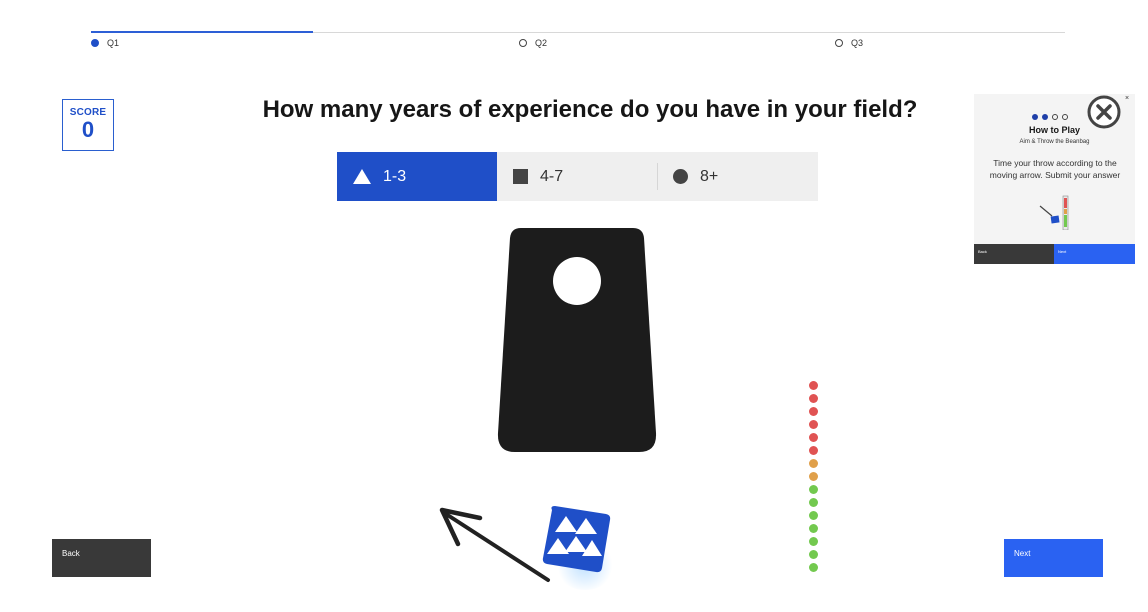 Image resolution: width=1148 pixels, height=612 pixels. Describe the element at coordinates (1094, 254) in the screenshot. I see `how-to-play-next-button: Next` at that location.